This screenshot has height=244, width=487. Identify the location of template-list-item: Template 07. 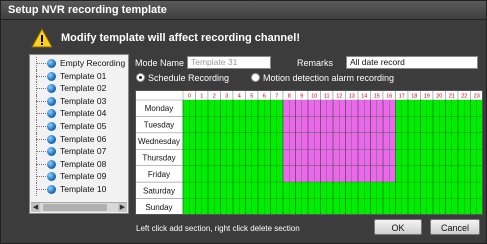
(79, 151).